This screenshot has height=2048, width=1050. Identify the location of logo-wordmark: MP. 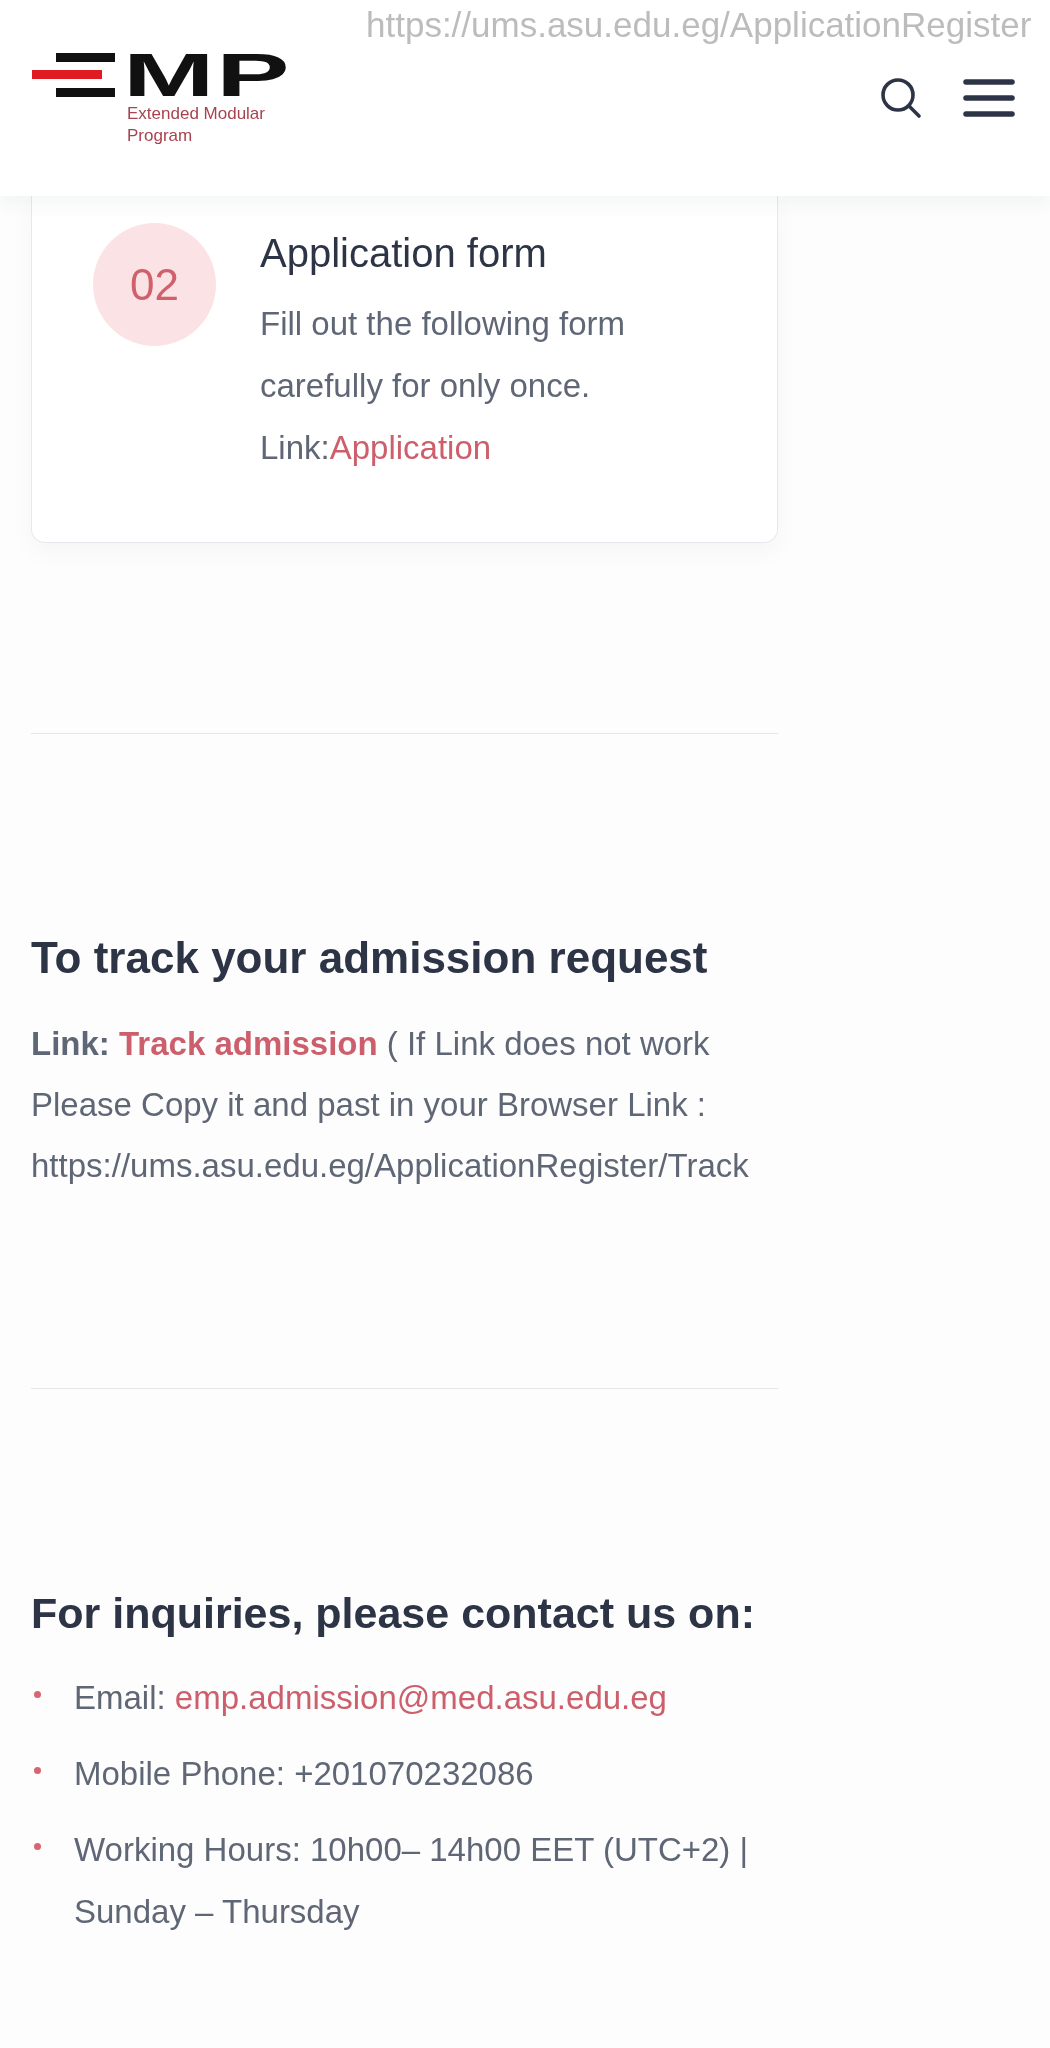
(207, 74).